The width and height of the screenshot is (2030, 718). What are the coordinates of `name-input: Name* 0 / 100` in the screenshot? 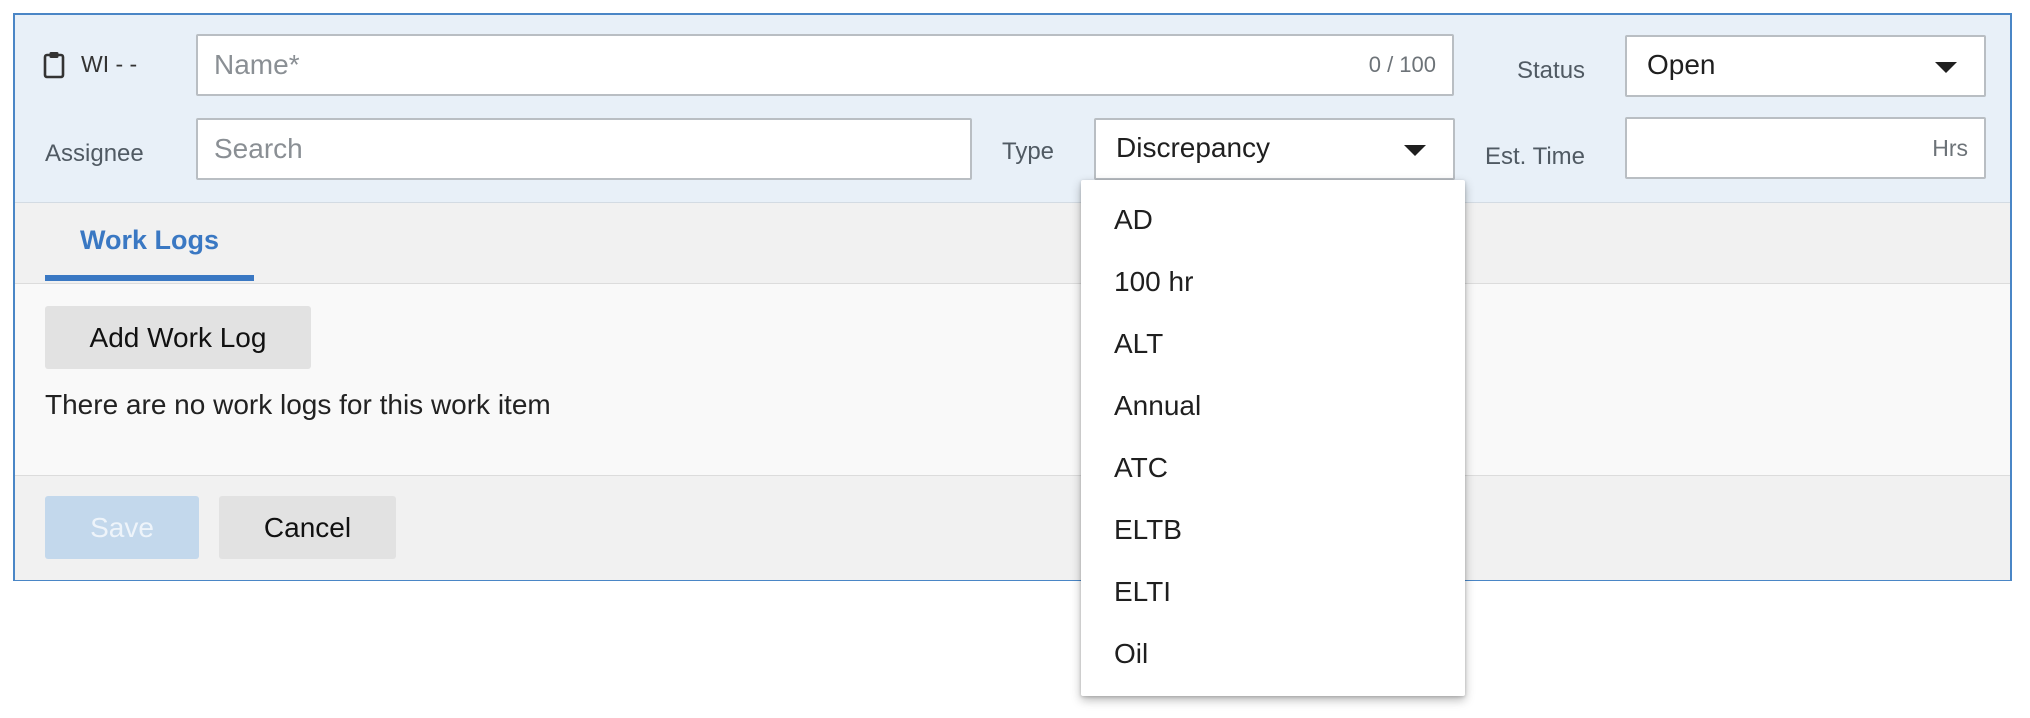 It's located at (825, 65).